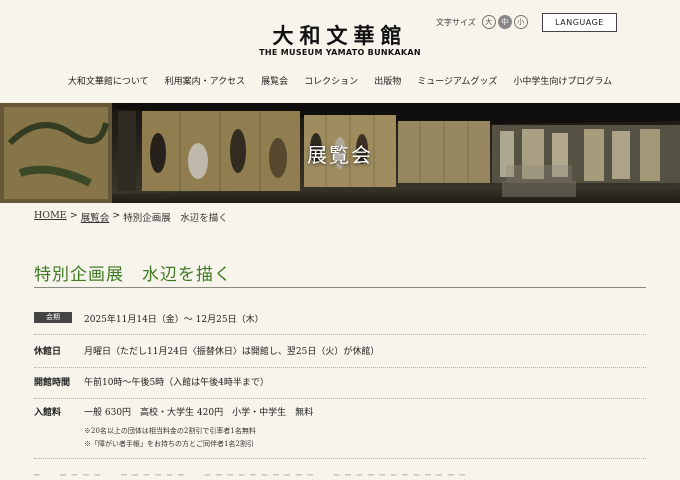 The width and height of the screenshot is (680, 480). I want to click on hours-row: 開館時間 午前10時～午後5時（入館は午後4時半まで）, so click(340, 386).